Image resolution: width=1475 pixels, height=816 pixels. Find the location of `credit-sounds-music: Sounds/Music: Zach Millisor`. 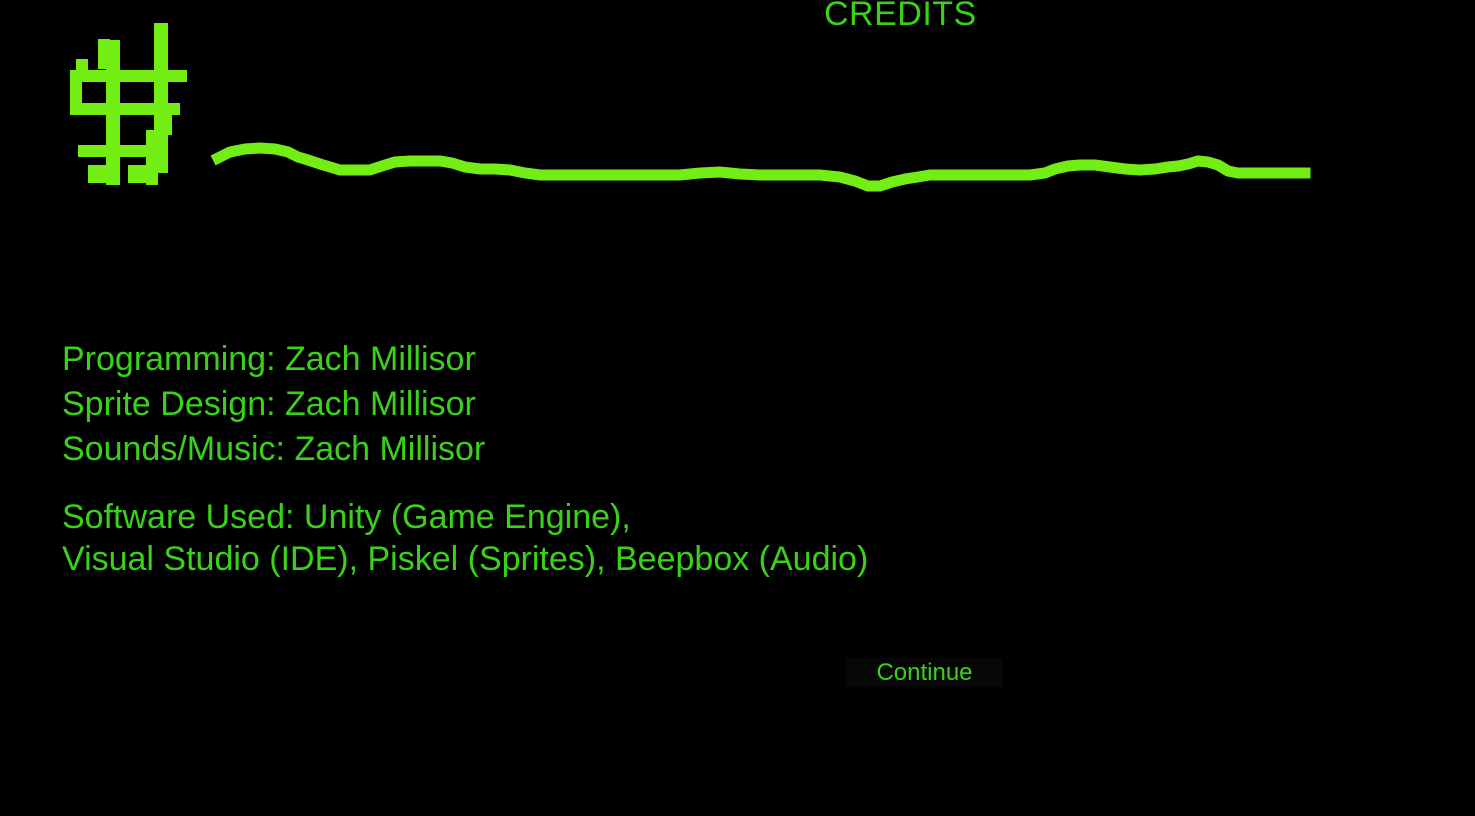

credit-sounds-music: Sounds/Music: Zach Millisor is located at coordinates (274, 449).